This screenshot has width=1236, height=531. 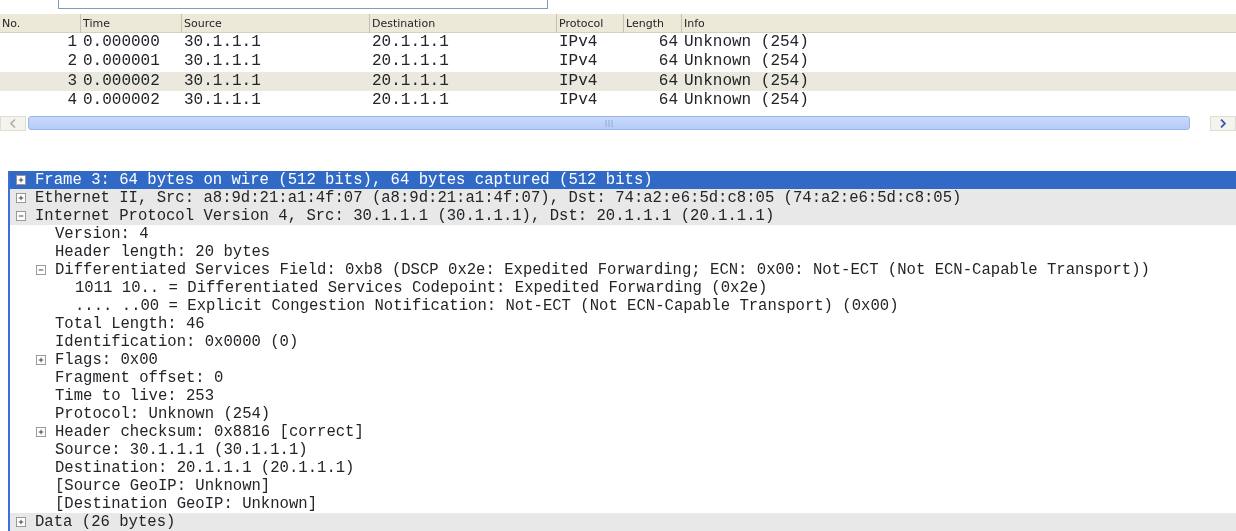 What do you see at coordinates (623, 323) in the screenshot?
I see `tree-item: Total Length: 46` at bounding box center [623, 323].